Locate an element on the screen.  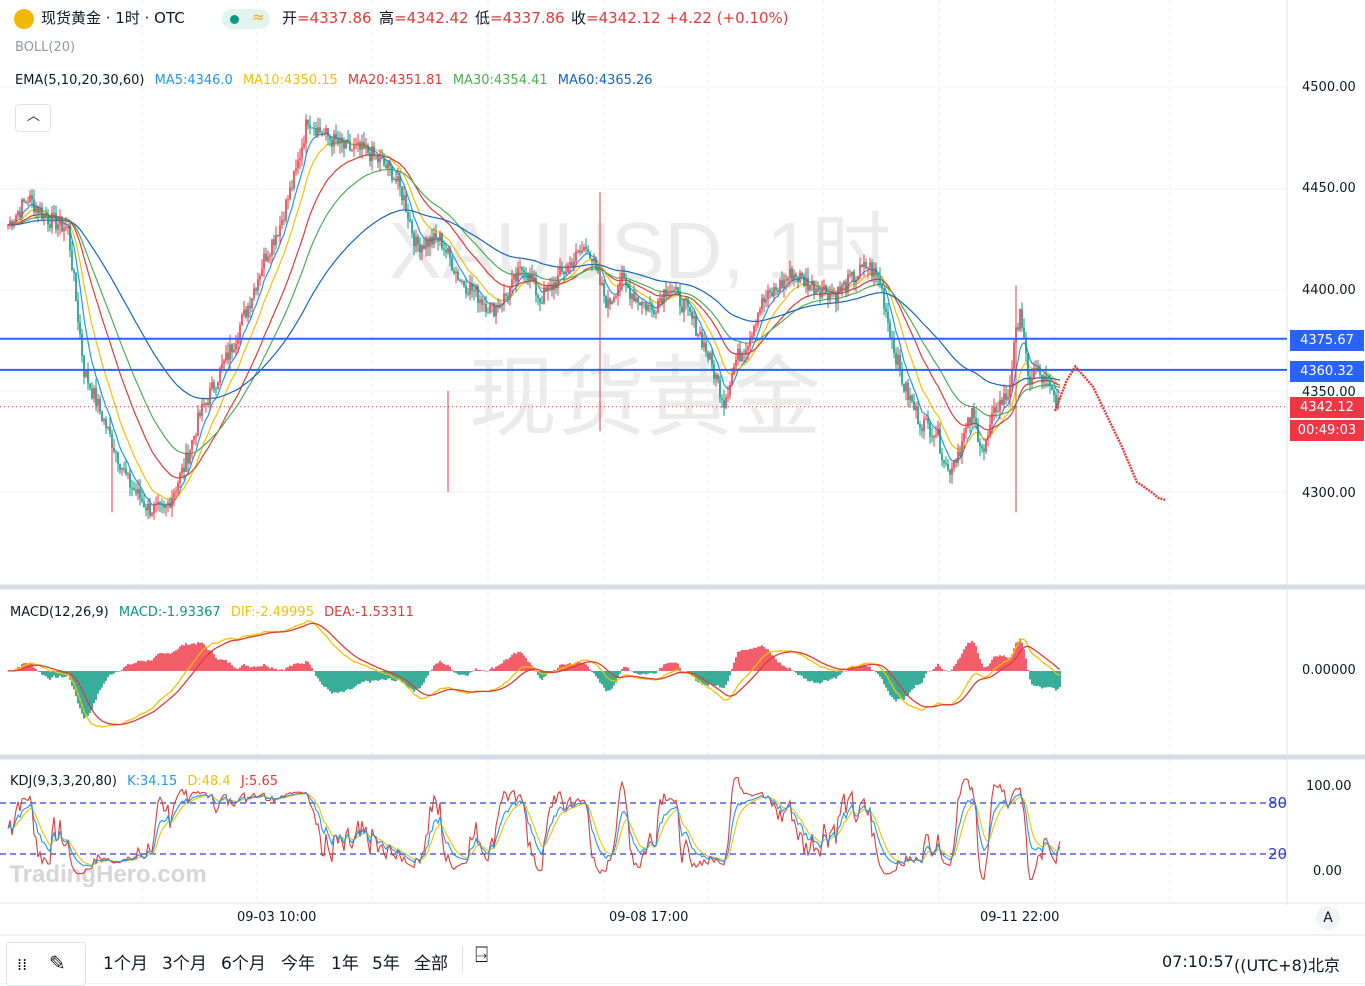
goto-date-icon: ⍈ is located at coordinates (481, 956).